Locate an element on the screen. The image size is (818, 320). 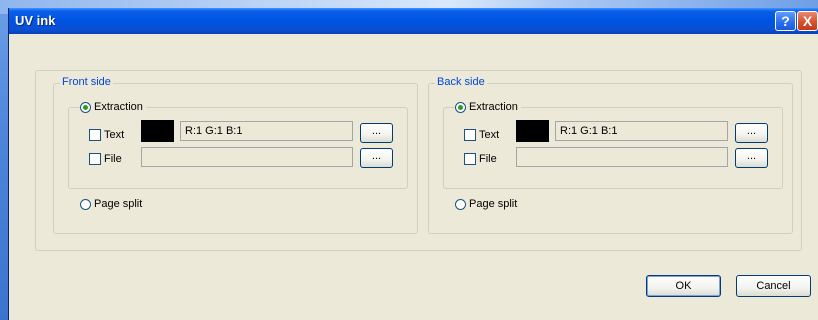
front-text-checkbox: Text is located at coordinates (106, 135).